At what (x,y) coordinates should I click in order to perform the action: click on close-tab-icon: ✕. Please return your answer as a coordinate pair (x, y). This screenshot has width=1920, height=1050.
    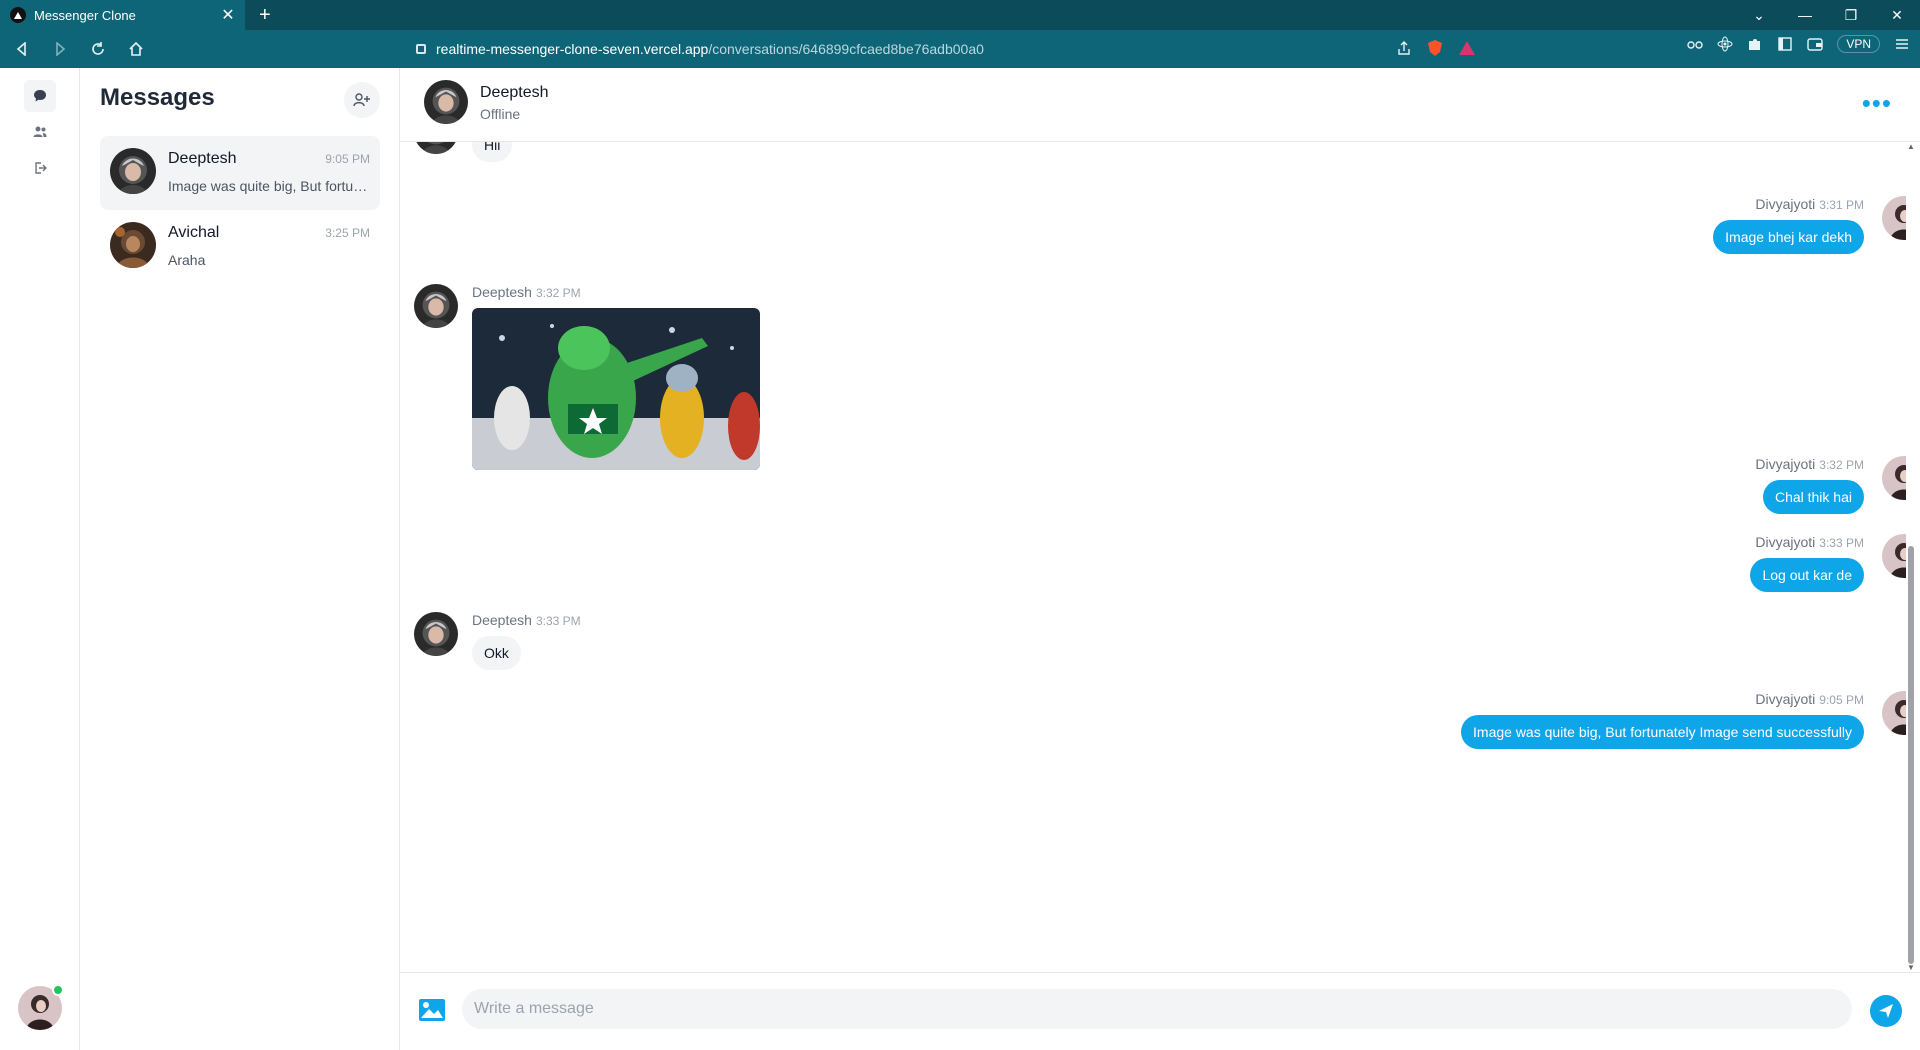
    Looking at the image, I should click on (228, 15).